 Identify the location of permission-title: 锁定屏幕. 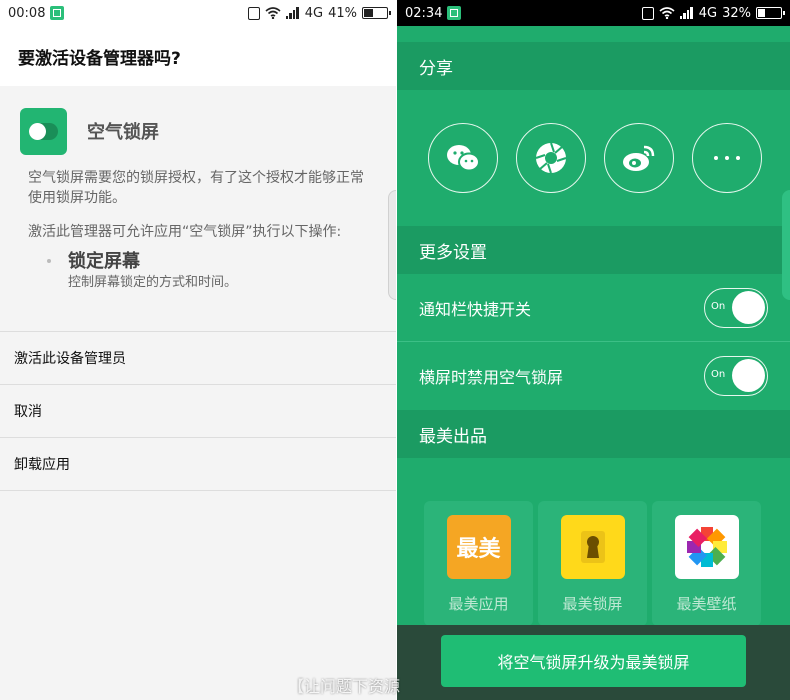
(104, 261).